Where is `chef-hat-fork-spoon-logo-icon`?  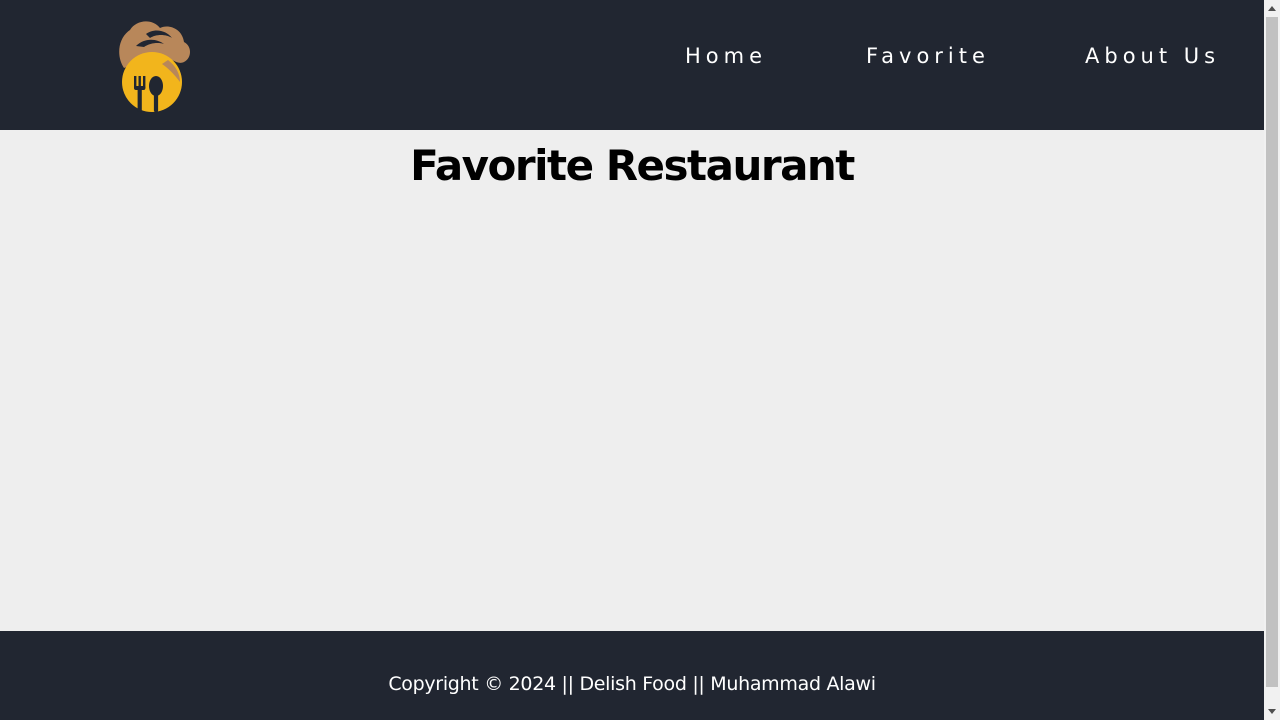
chef-hat-fork-spoon-logo-icon is located at coordinates (154, 66).